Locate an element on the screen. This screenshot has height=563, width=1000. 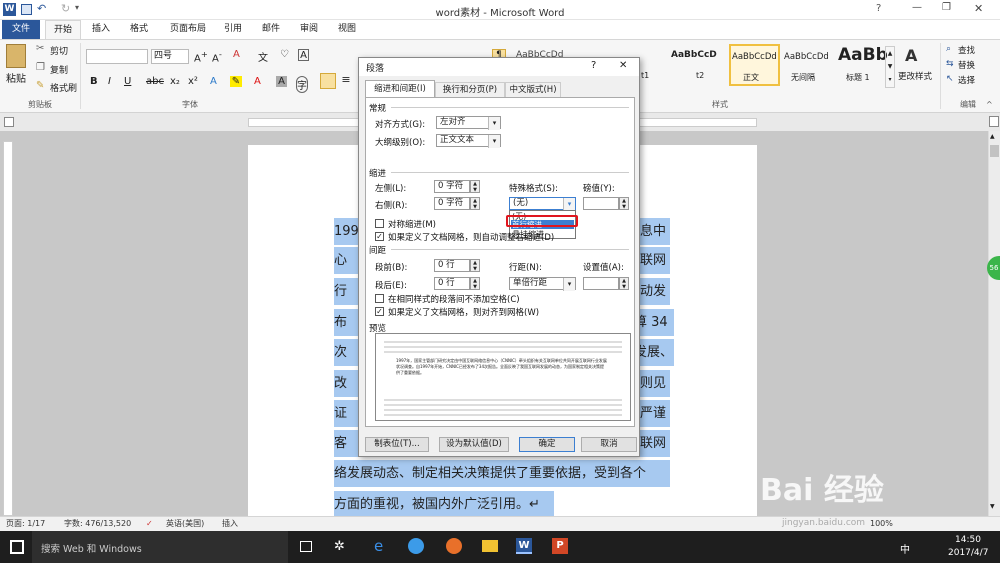
text-line-left: 行业 is located at coordinates (346, 302).